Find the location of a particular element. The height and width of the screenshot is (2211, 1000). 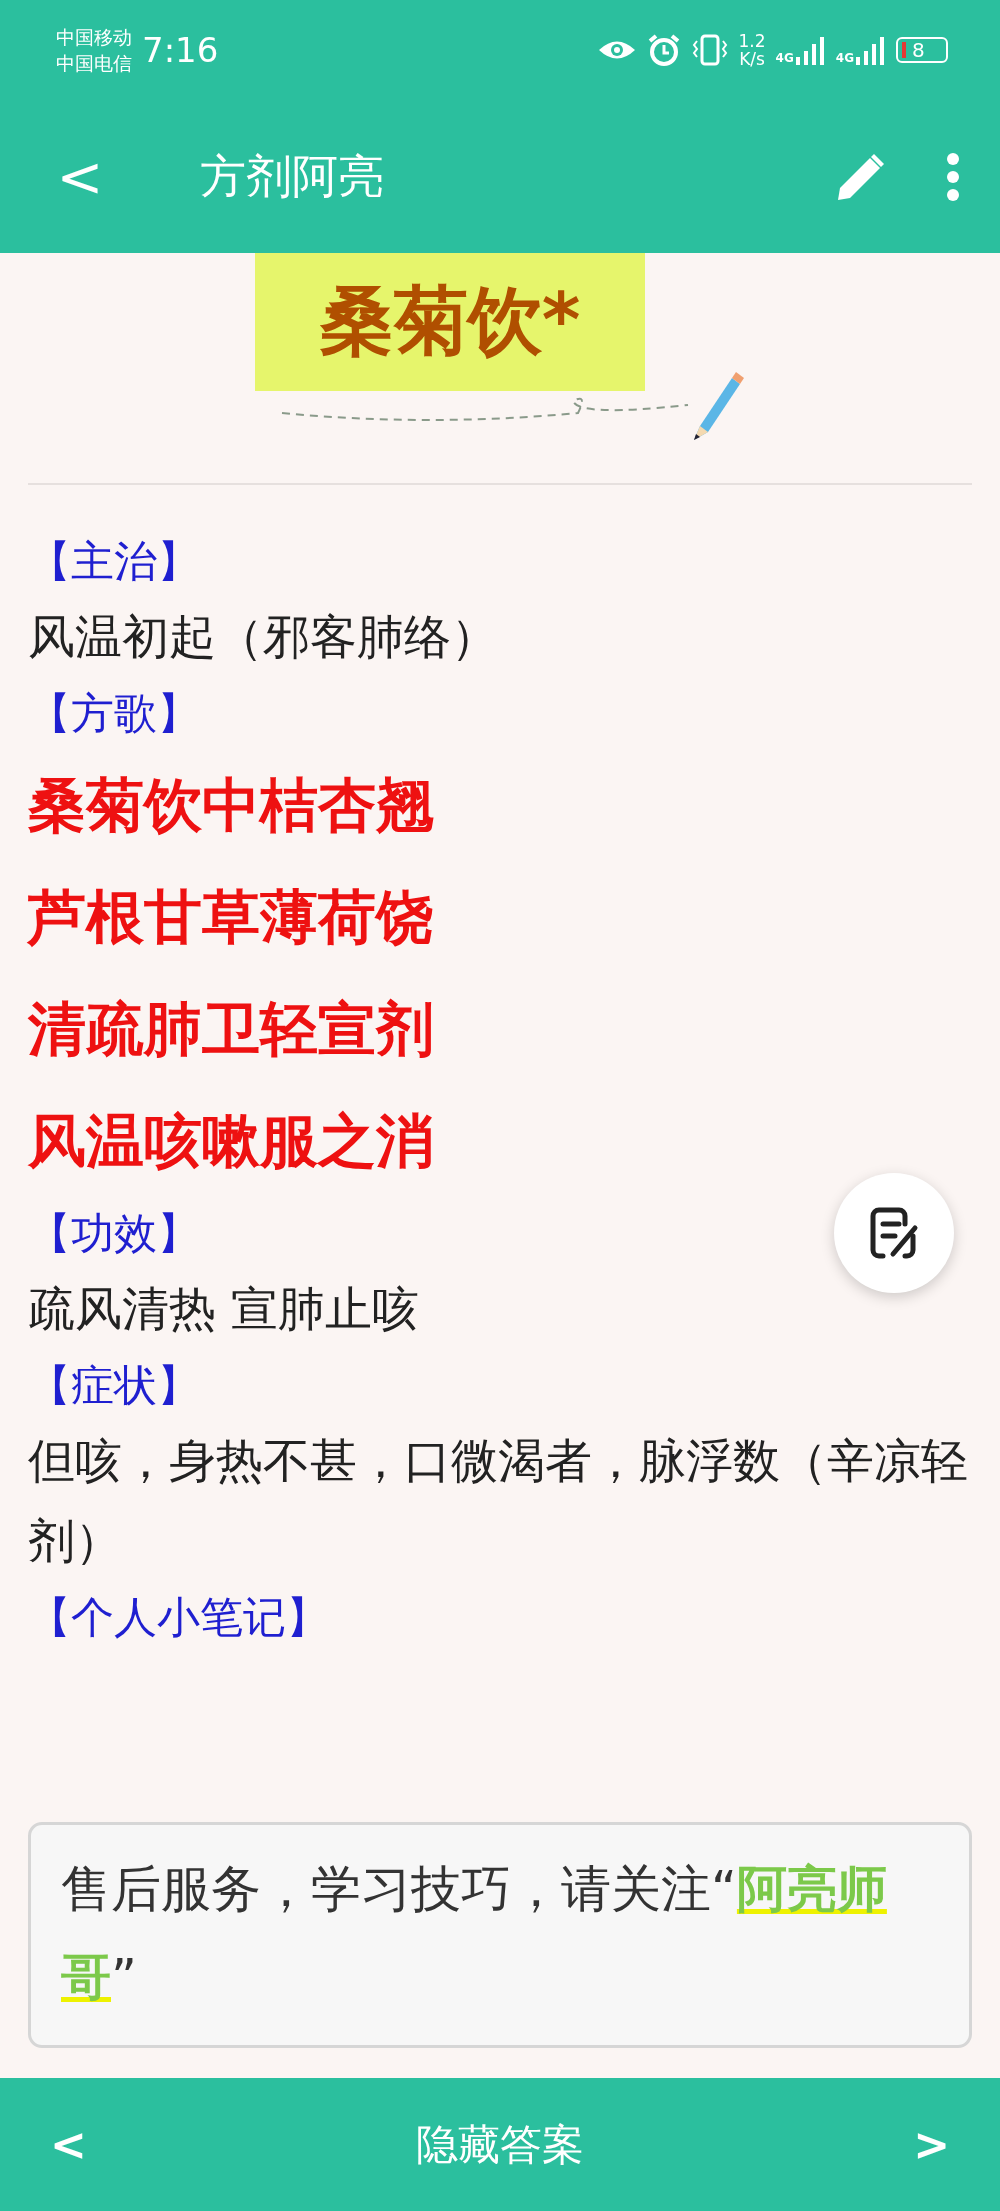

section-heading: 【功效】 is located at coordinates (114, 1233).